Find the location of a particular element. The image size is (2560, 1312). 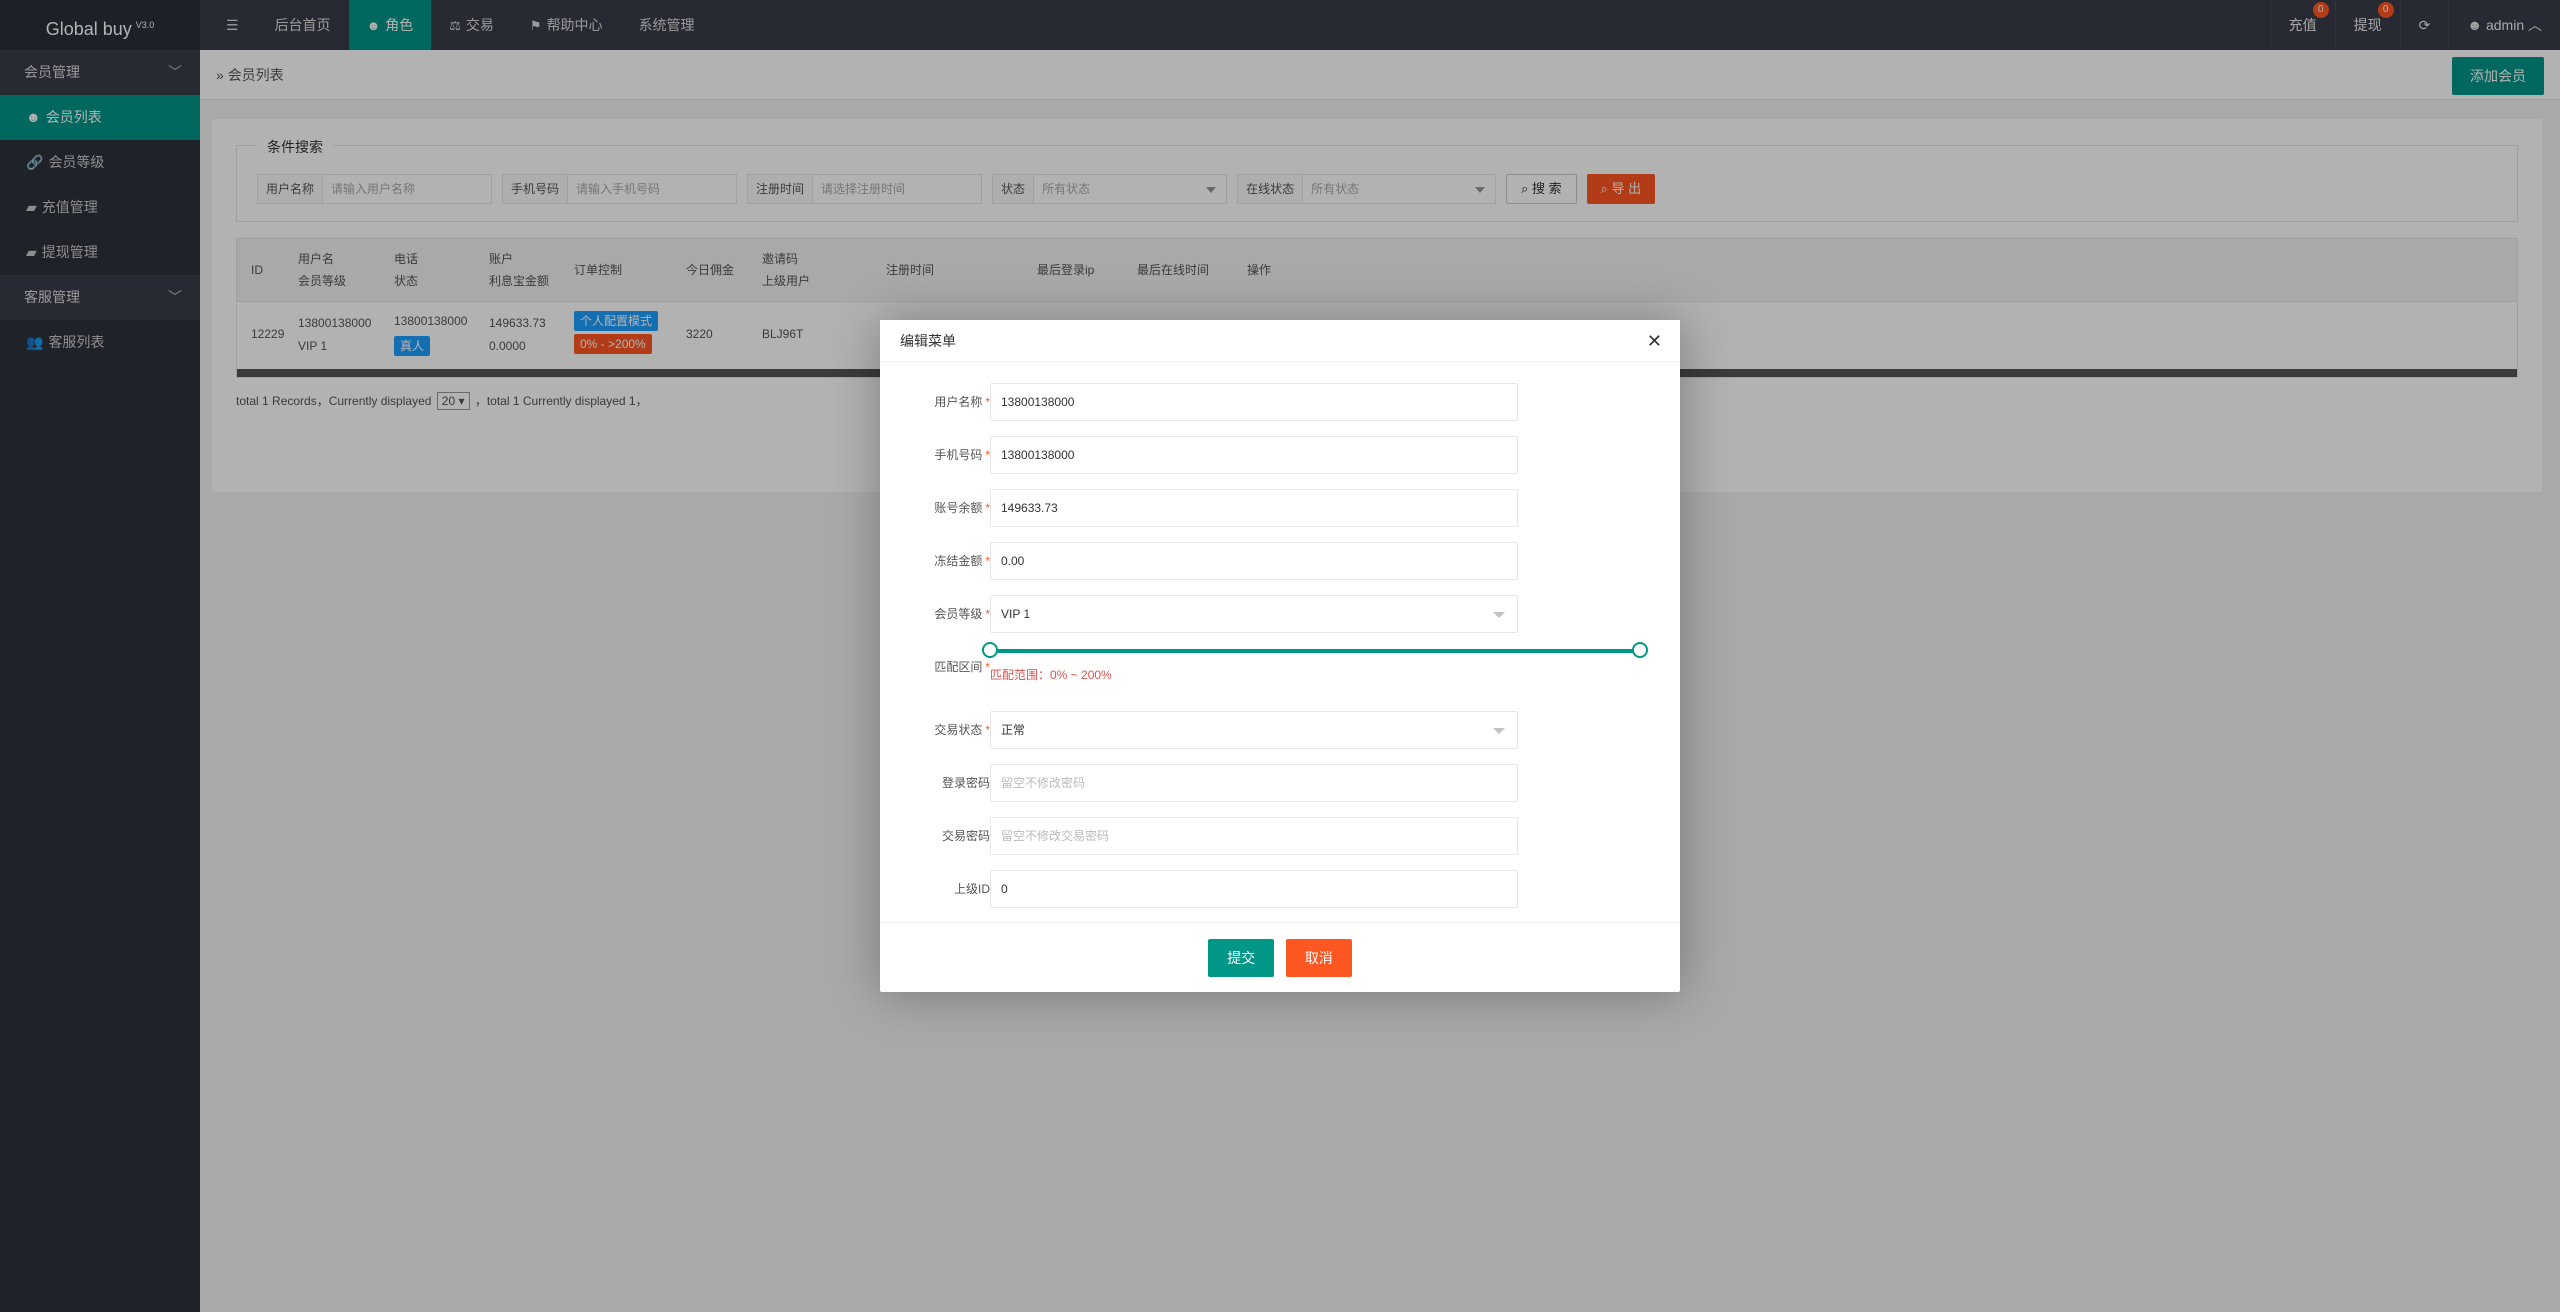

trade-status-label: 交易状态 * is located at coordinates (962, 730).